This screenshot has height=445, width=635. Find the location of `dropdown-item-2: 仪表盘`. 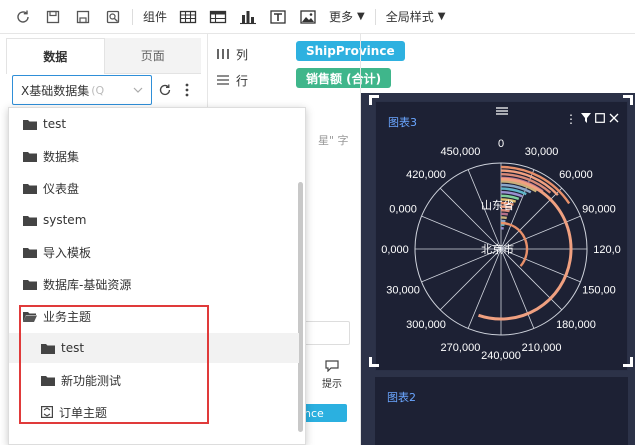

dropdown-item-2: 仪表盘 is located at coordinates (154, 188).